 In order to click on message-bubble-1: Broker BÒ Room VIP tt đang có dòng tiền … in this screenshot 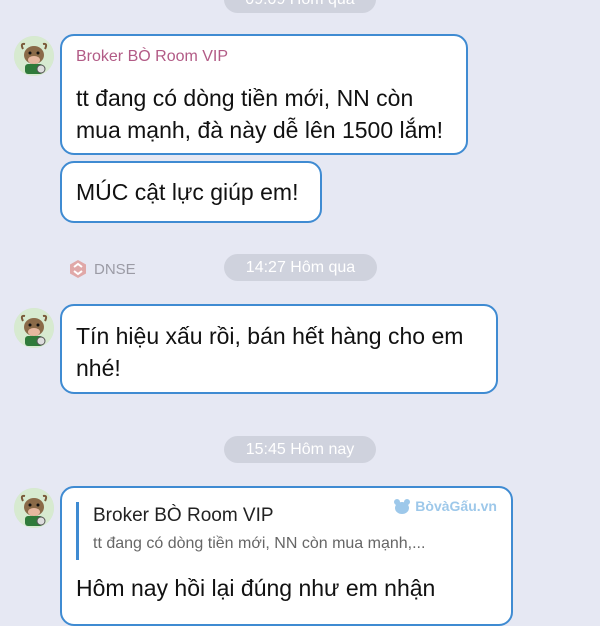, I will do `click(264, 94)`.